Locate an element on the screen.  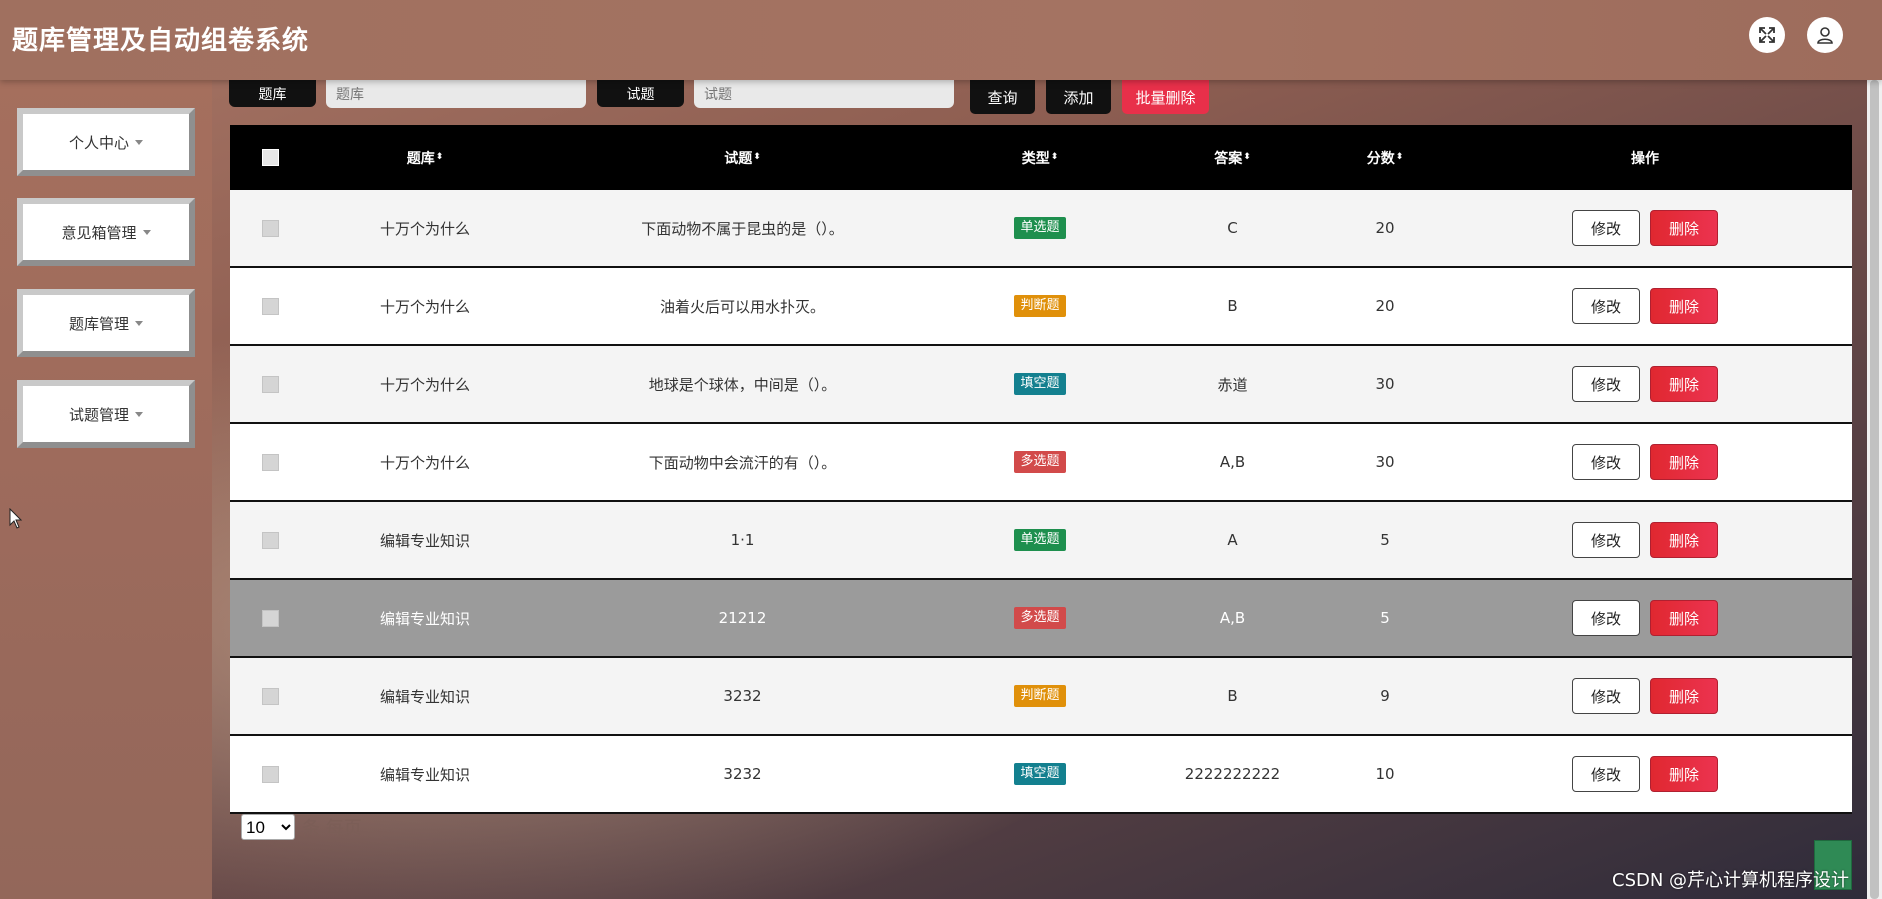
expand-icon is located at coordinates (1767, 35).